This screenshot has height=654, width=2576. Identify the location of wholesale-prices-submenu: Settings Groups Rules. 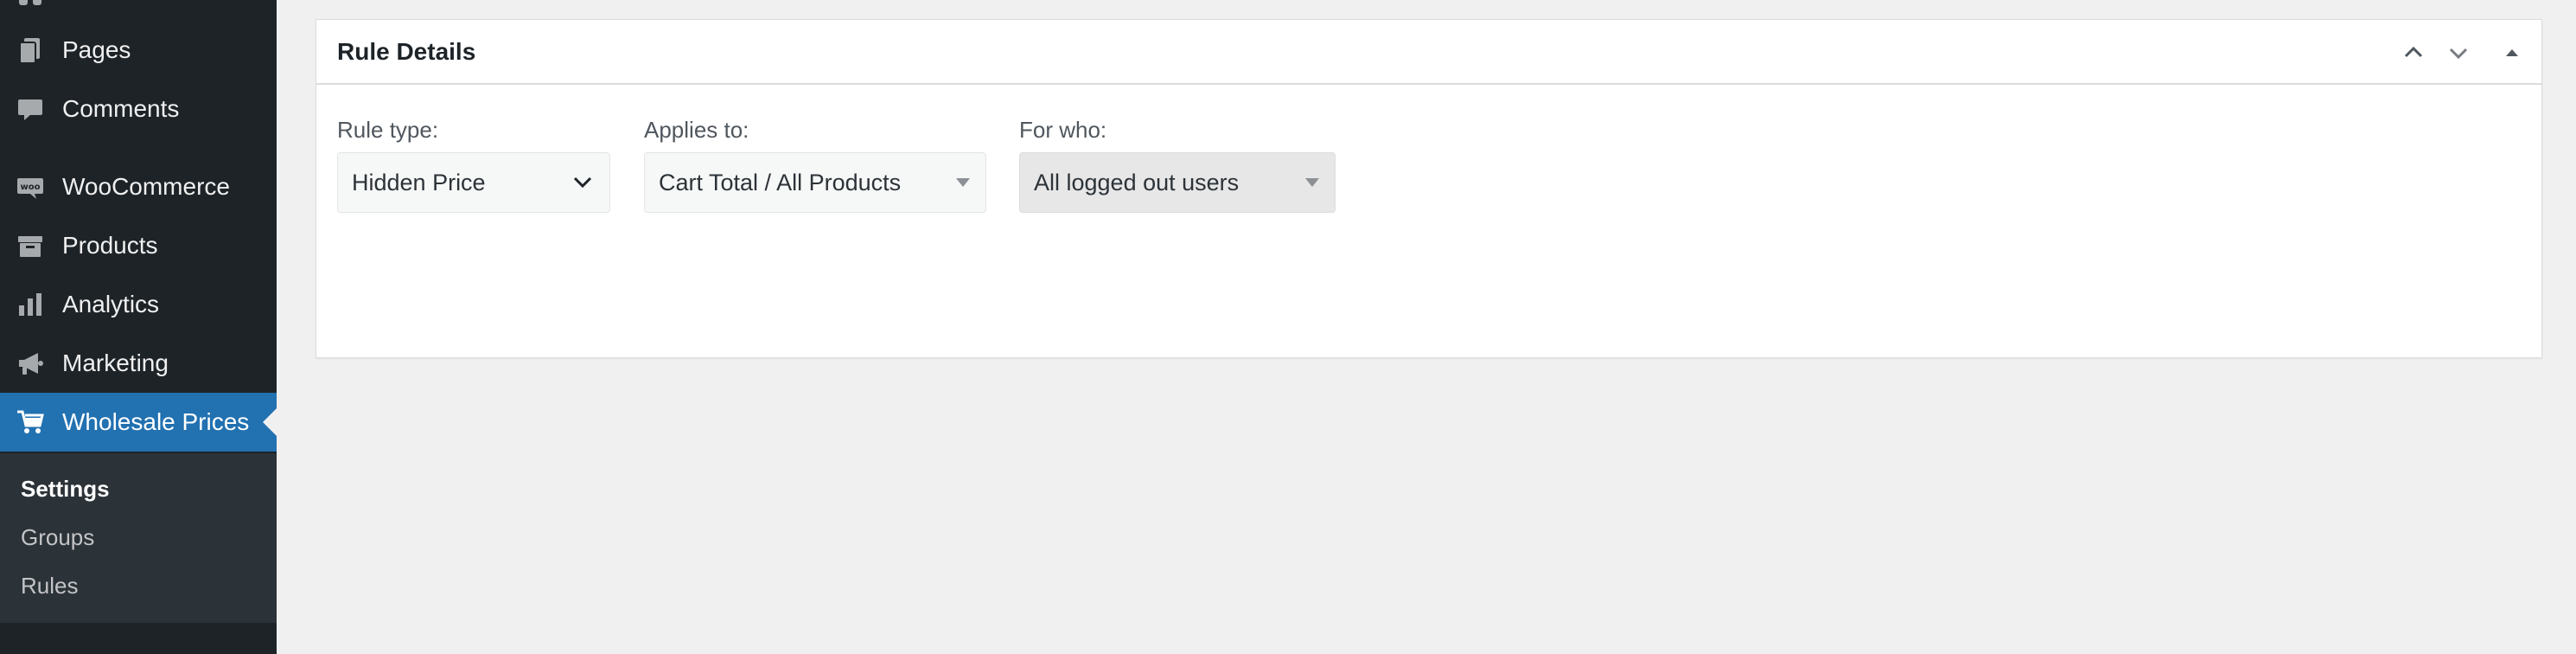
(138, 538).